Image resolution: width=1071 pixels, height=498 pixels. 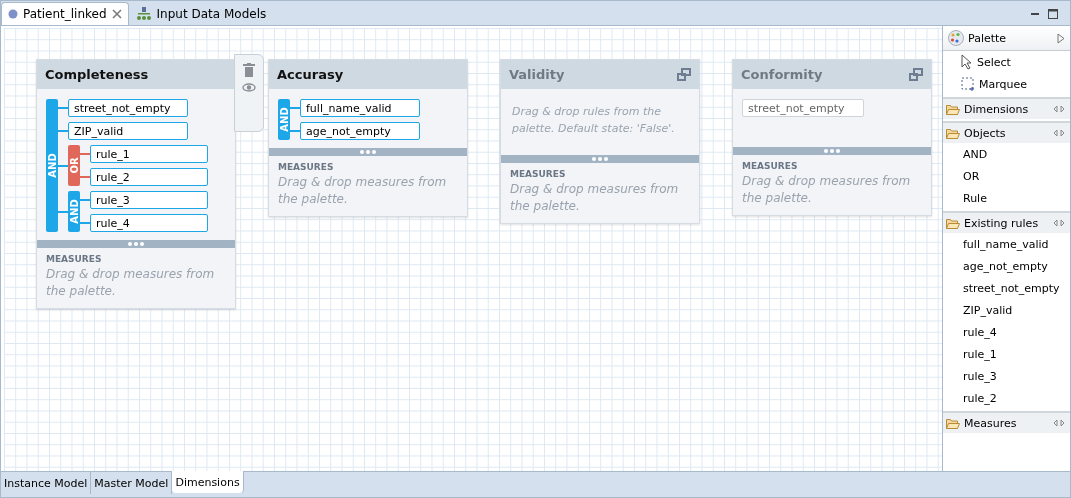 What do you see at coordinates (1006, 422) in the screenshot?
I see `palette-drawer: Measures` at bounding box center [1006, 422].